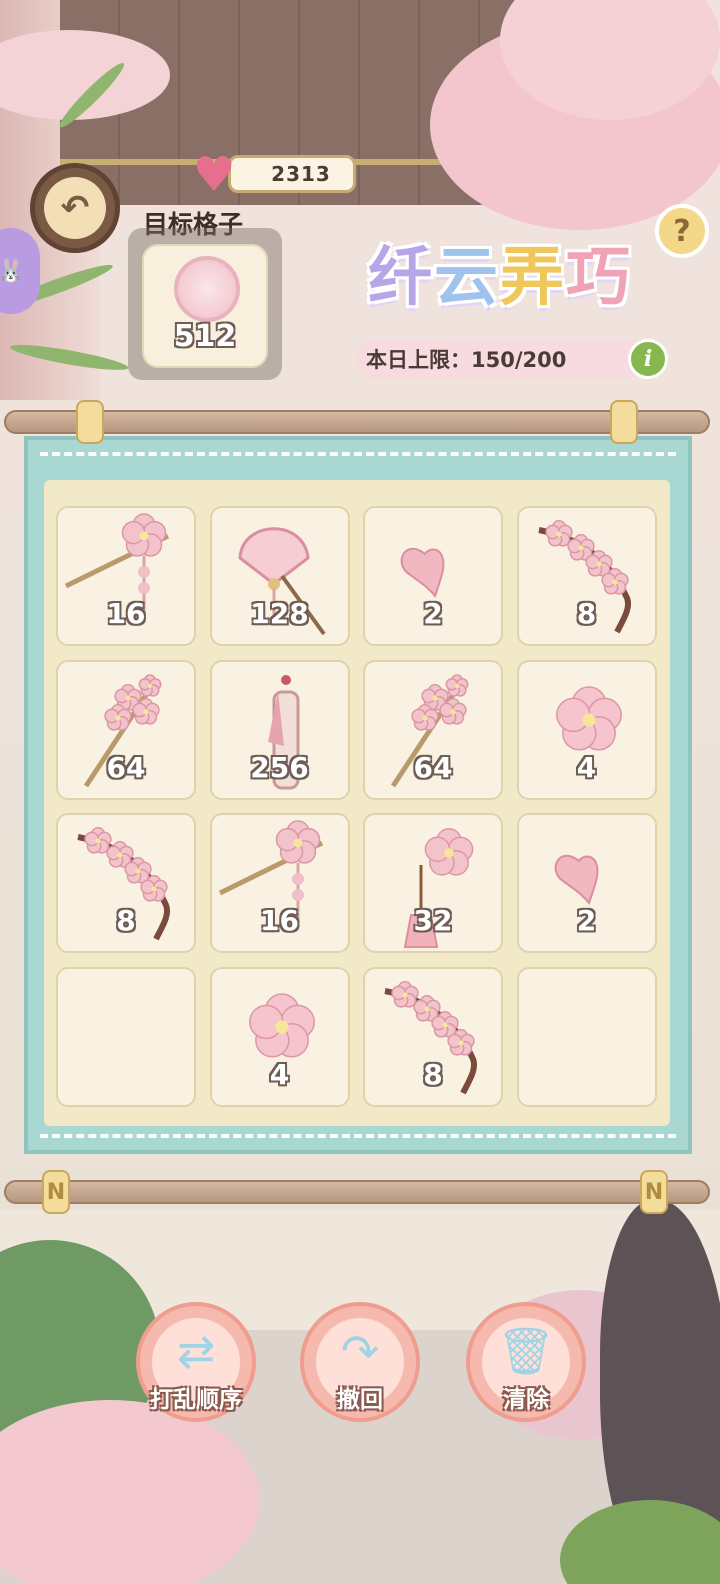  What do you see at coordinates (401, 278) in the screenshot?
I see `title-char: 纤` at bounding box center [401, 278].